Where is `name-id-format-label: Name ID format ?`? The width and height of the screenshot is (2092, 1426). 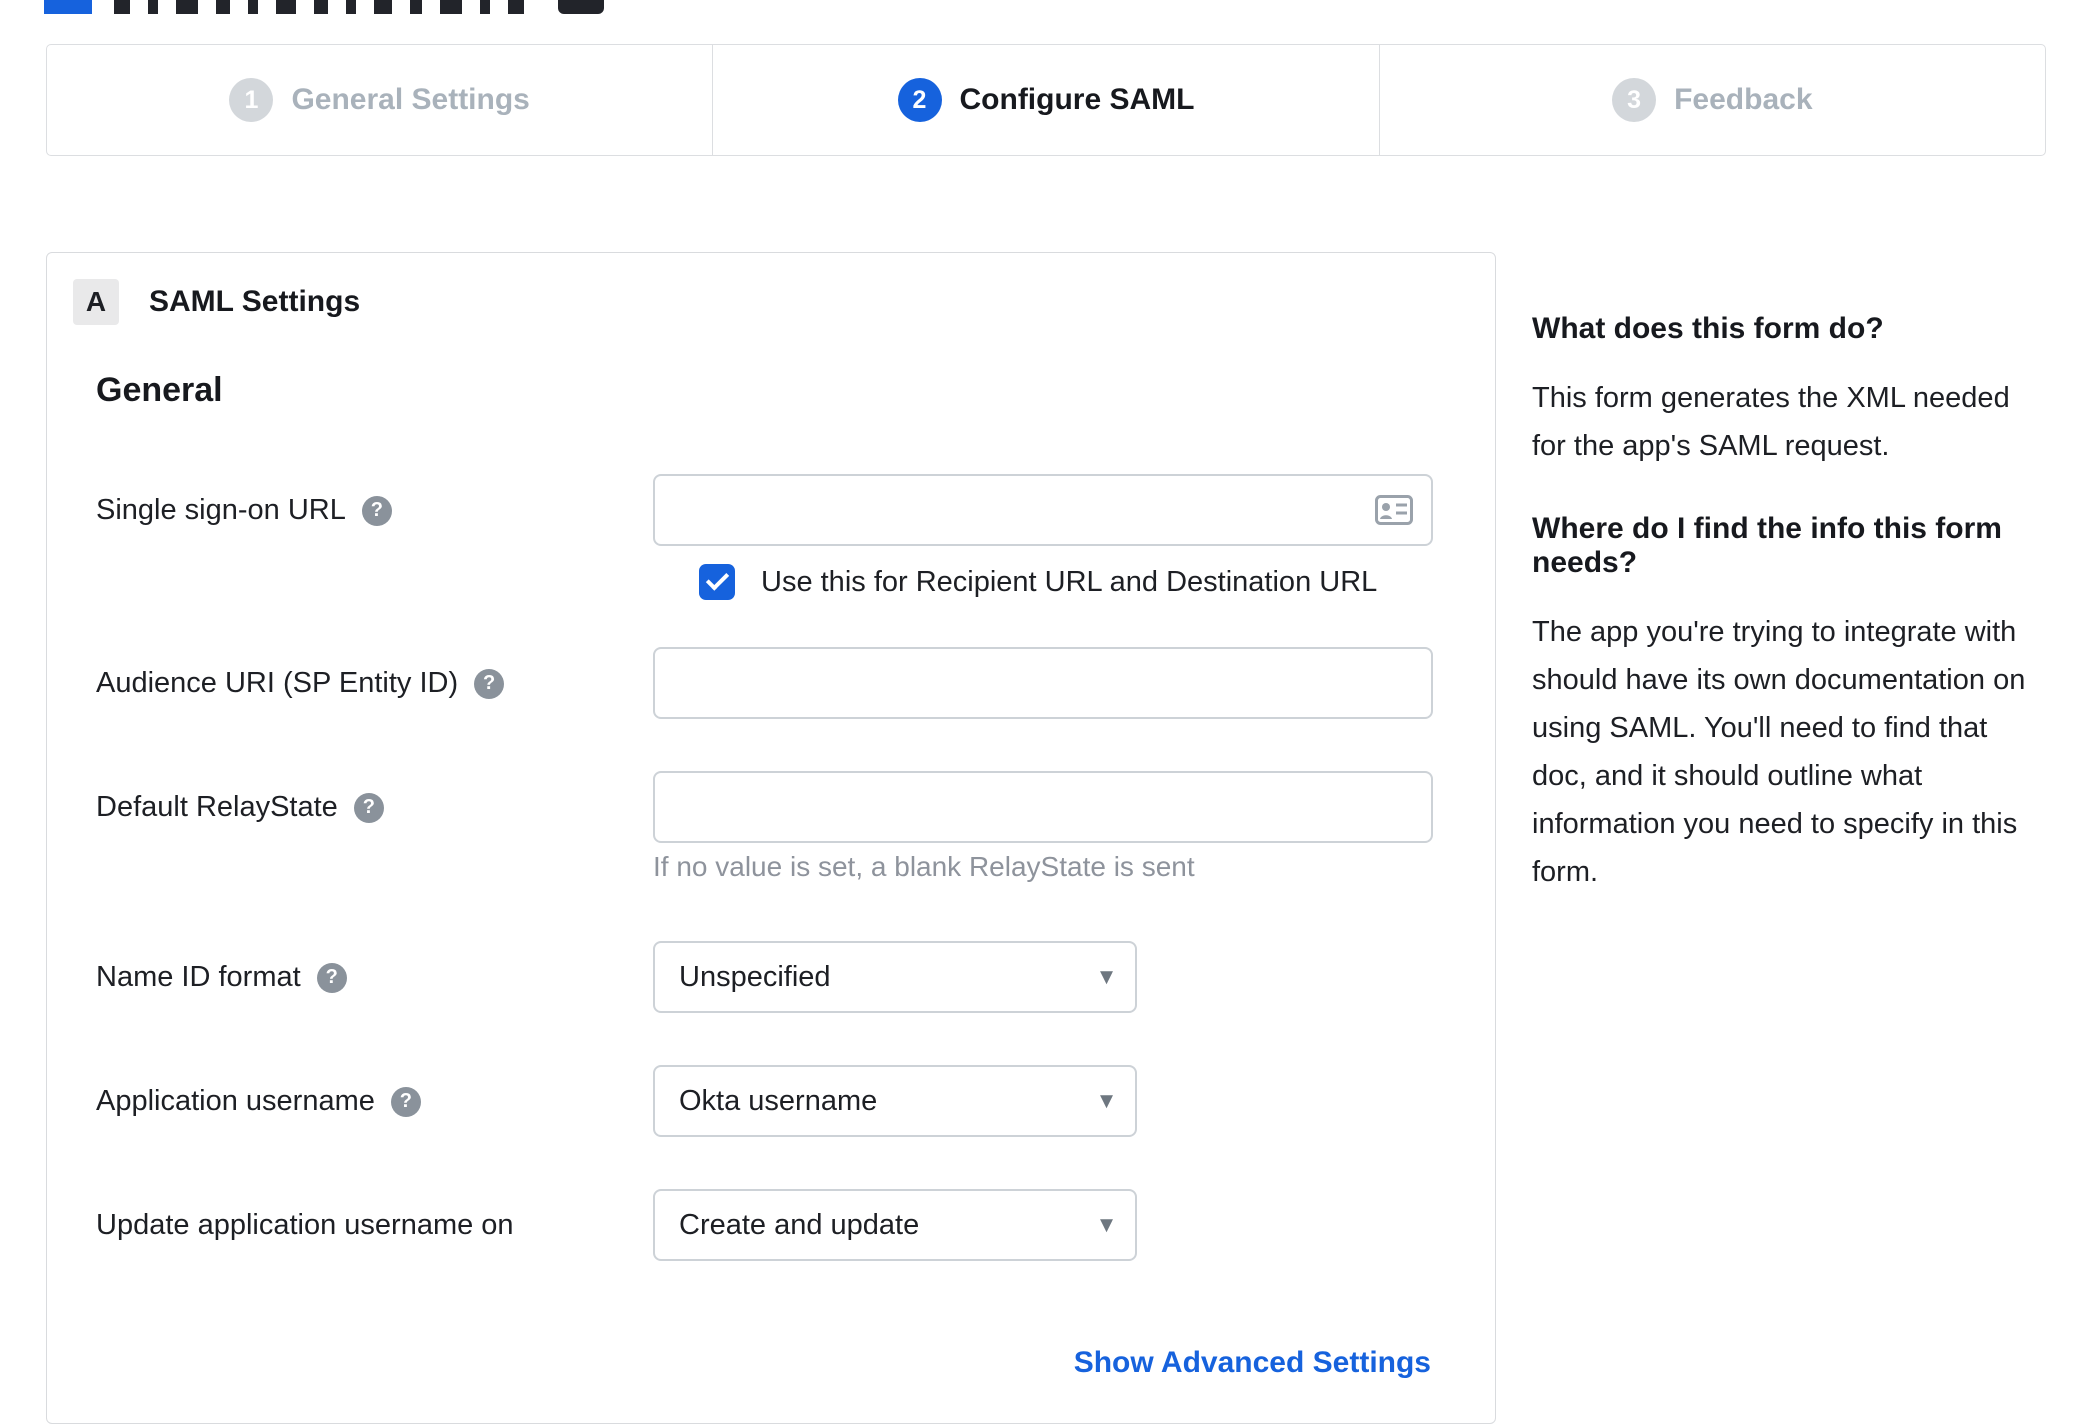 name-id-format-label: Name ID format ? is located at coordinates (221, 977).